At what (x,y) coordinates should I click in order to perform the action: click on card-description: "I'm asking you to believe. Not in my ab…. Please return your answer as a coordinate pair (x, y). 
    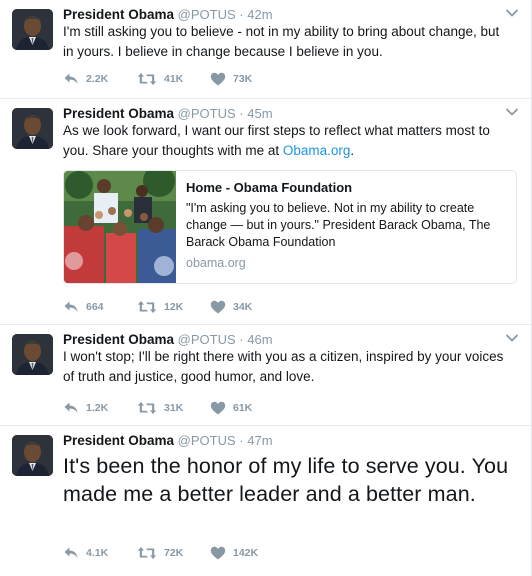
    Looking at the image, I should click on (338, 225).